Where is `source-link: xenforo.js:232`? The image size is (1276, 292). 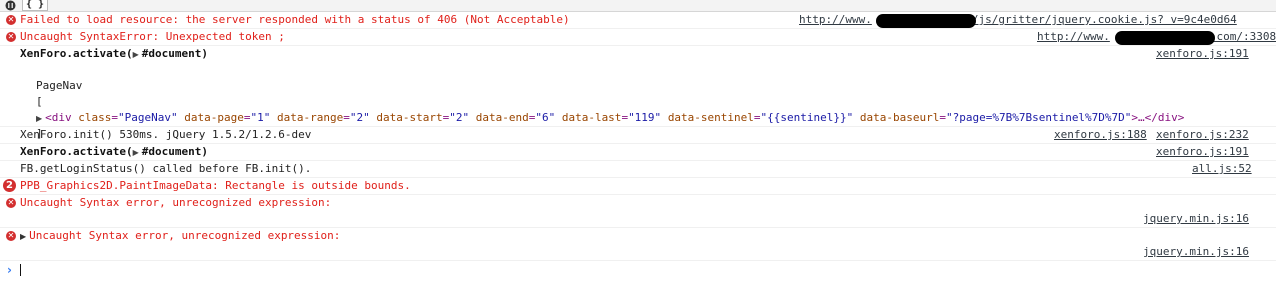
source-link: xenforo.js:232 is located at coordinates (1202, 135).